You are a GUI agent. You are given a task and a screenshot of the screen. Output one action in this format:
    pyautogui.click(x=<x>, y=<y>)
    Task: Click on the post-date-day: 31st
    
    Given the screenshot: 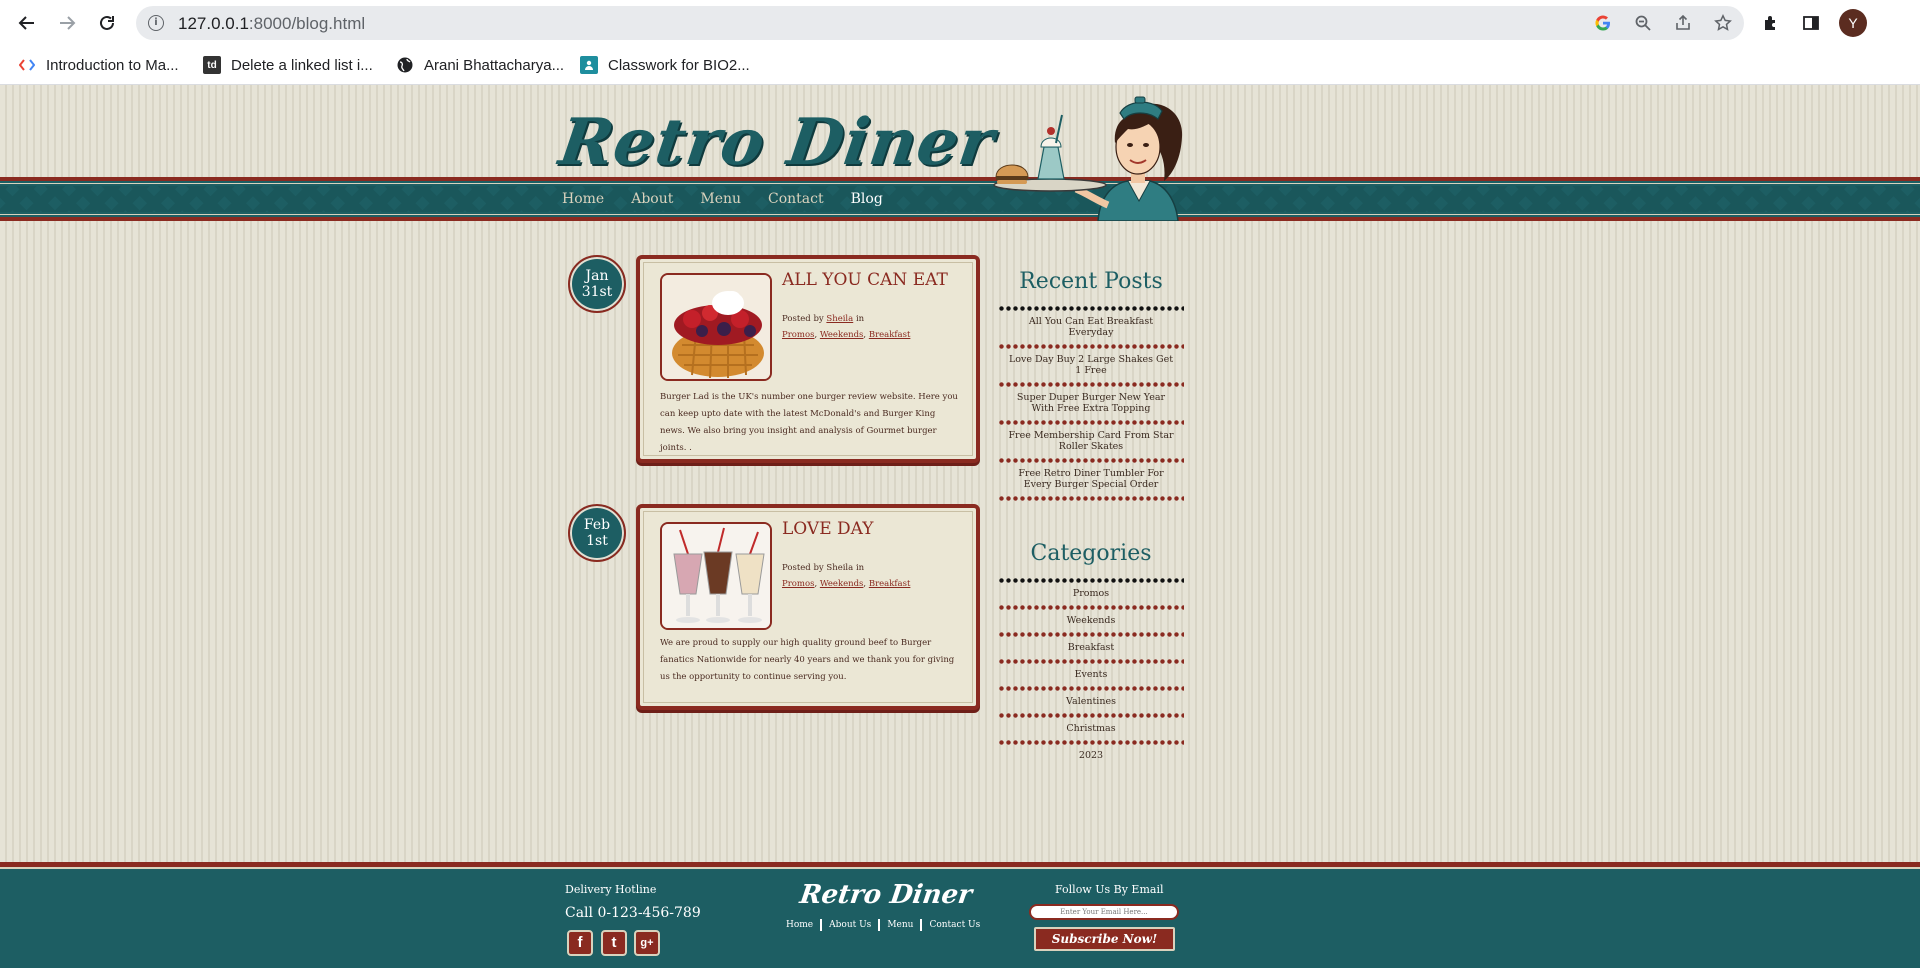 What is the action you would take?
    pyautogui.click(x=597, y=292)
    